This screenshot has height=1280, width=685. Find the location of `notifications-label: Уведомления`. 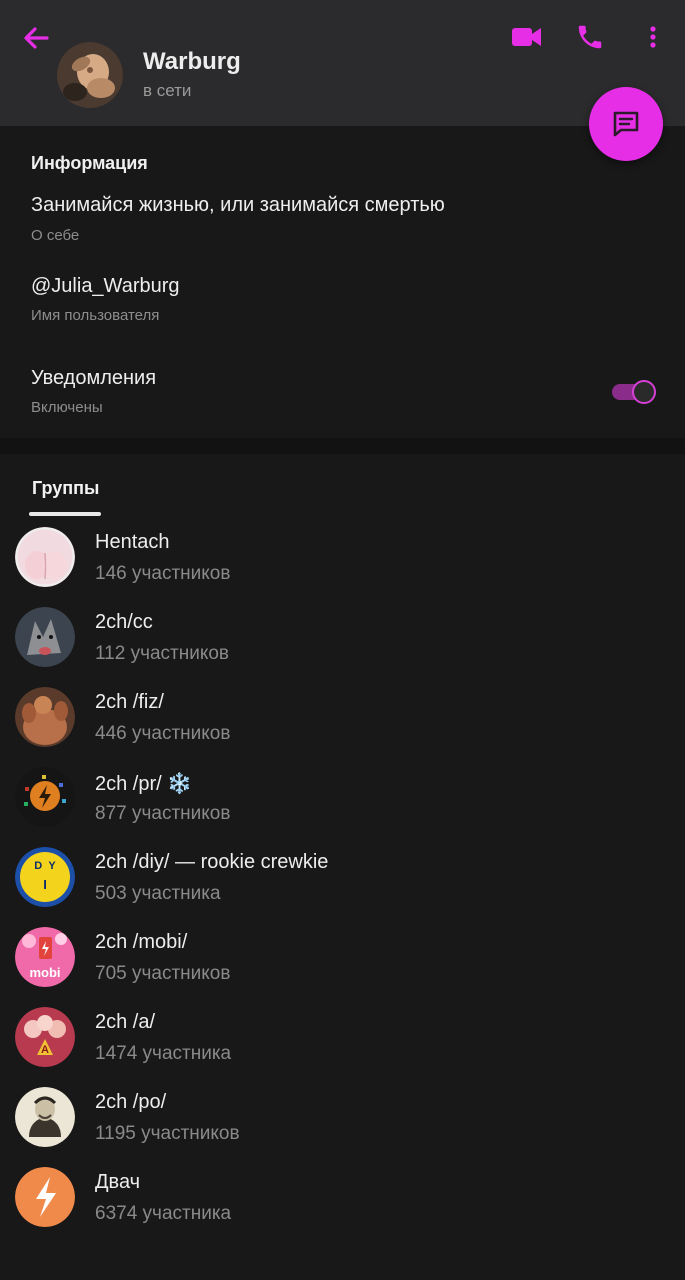

notifications-label: Уведомления is located at coordinates (93, 378).